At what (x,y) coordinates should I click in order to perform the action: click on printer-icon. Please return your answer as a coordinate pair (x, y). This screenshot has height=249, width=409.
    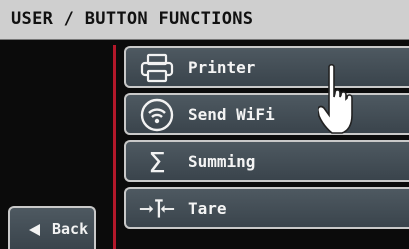
    Looking at the image, I should click on (157, 68).